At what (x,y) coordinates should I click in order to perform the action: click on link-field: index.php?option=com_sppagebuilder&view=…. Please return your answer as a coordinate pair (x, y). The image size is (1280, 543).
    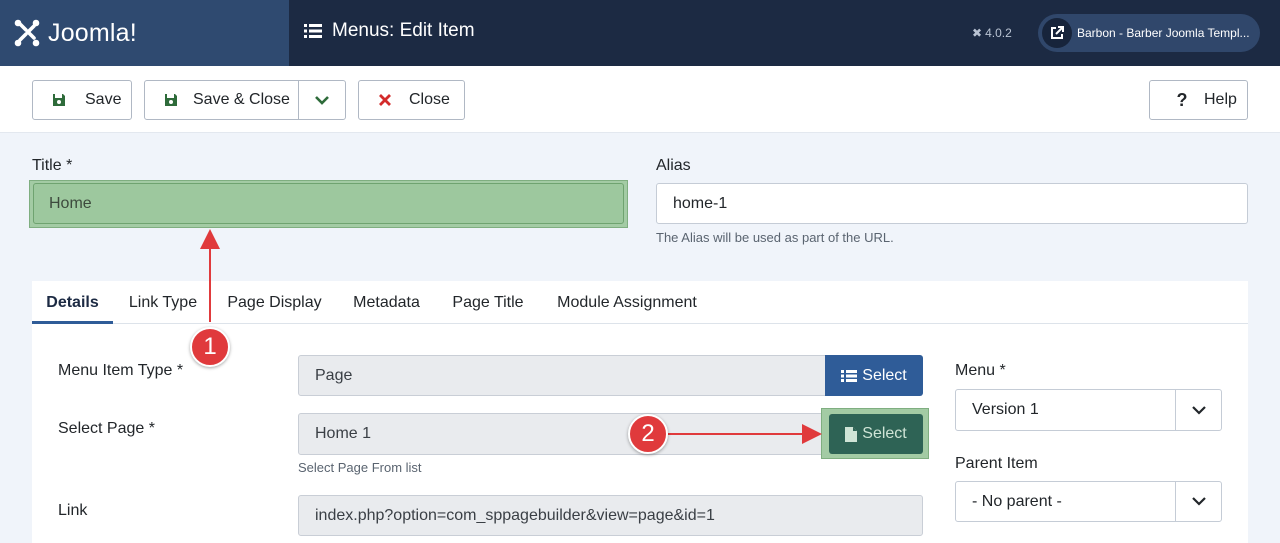
    Looking at the image, I should click on (610, 515).